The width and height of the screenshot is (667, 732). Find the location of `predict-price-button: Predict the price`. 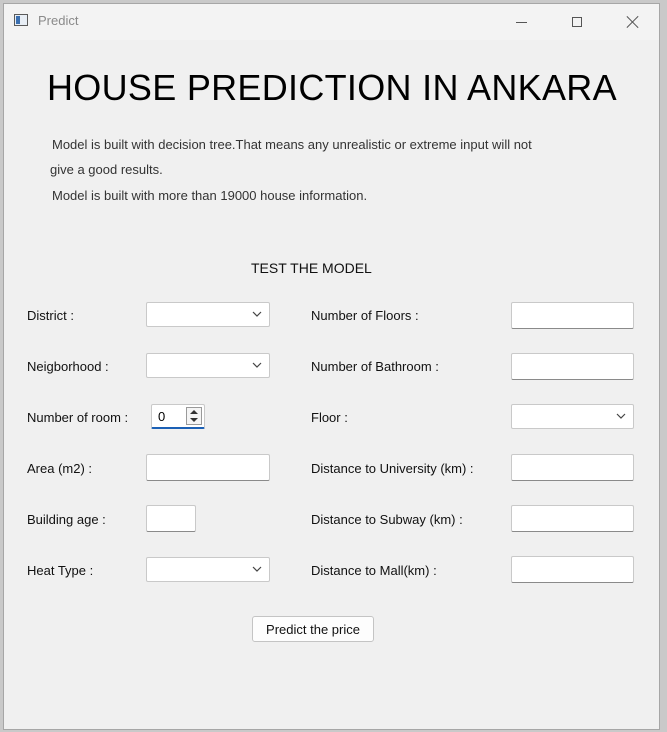

predict-price-button: Predict the price is located at coordinates (313, 629).